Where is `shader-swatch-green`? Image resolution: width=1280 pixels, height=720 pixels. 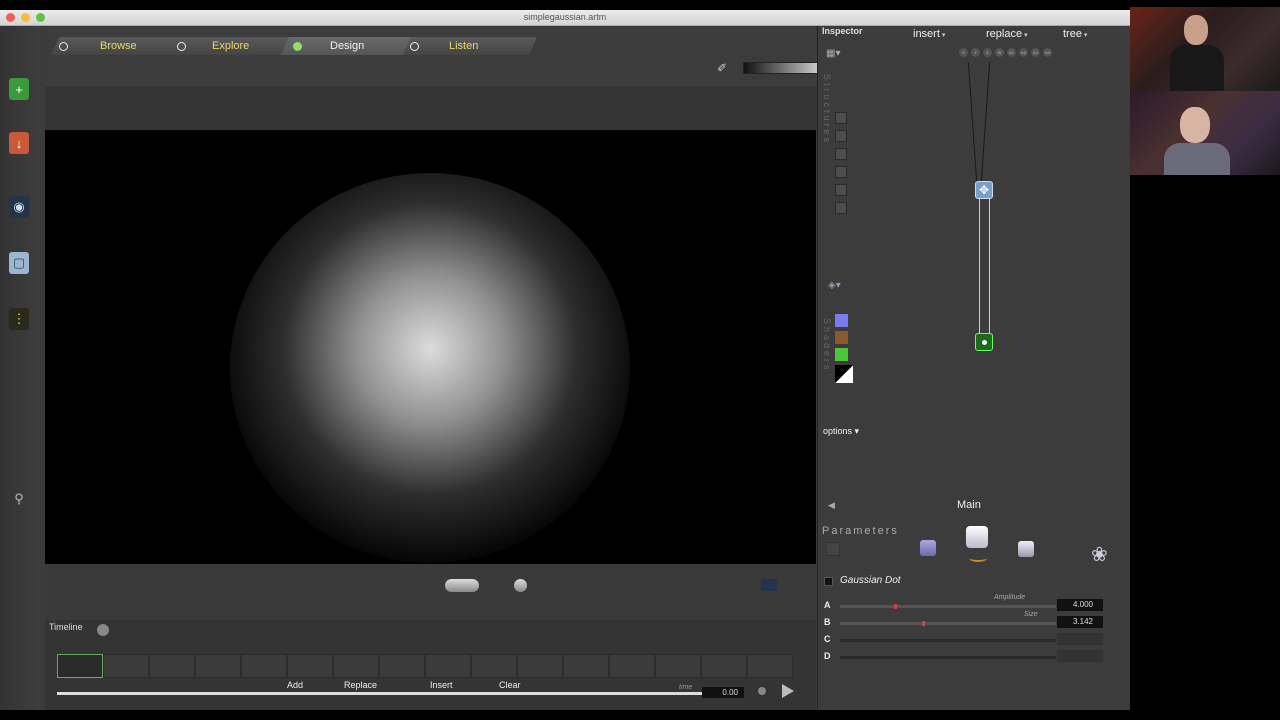 shader-swatch-green is located at coordinates (841, 354).